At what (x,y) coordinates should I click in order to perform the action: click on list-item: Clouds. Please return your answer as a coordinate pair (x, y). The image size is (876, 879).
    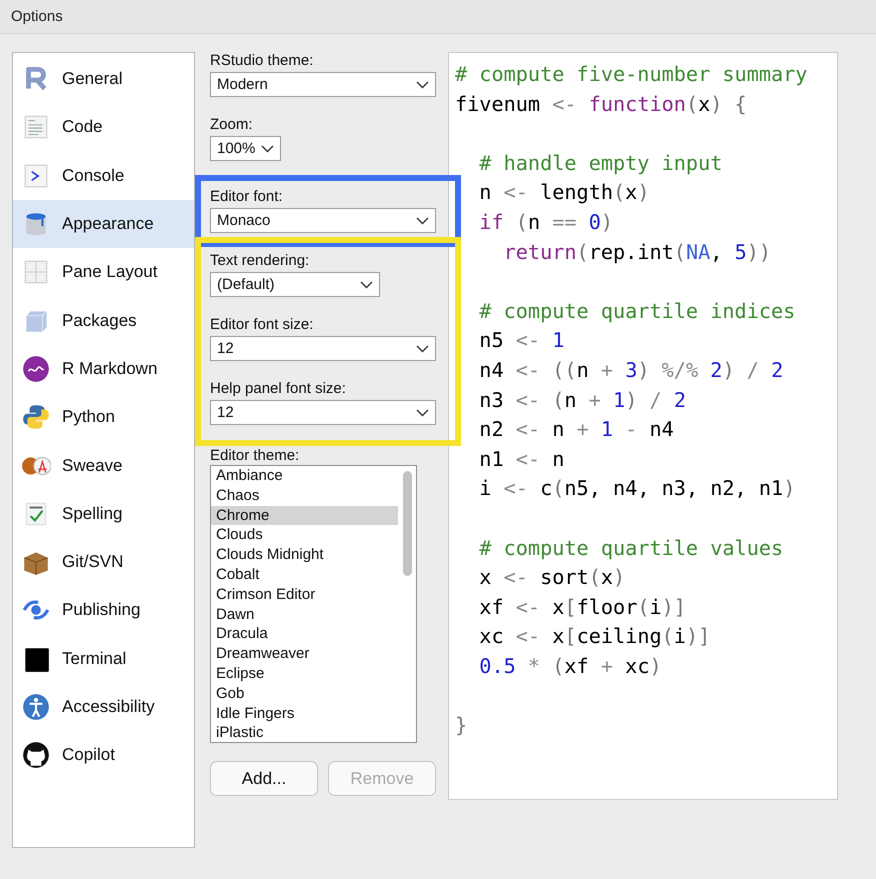
    Looking at the image, I should click on (304, 535).